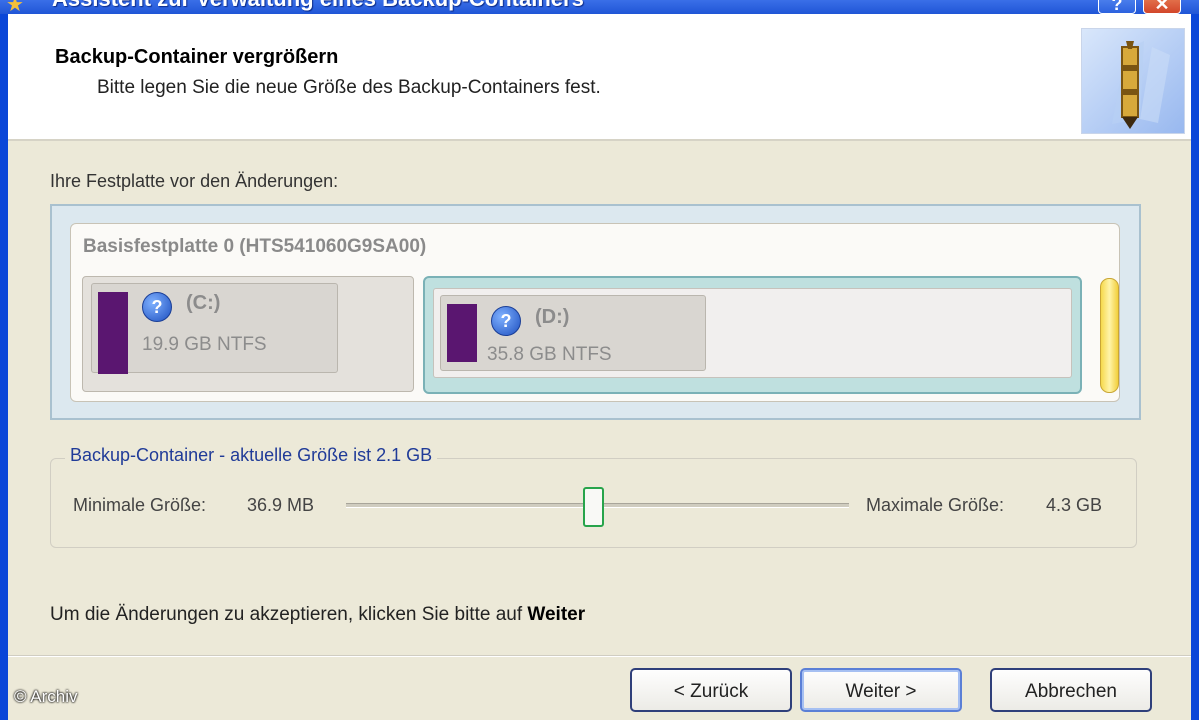 This screenshot has width=1199, height=720. Describe the element at coordinates (194, 181) in the screenshot. I see `disk-section-label: Ihre Festplatte vor den Änderungen:` at that location.